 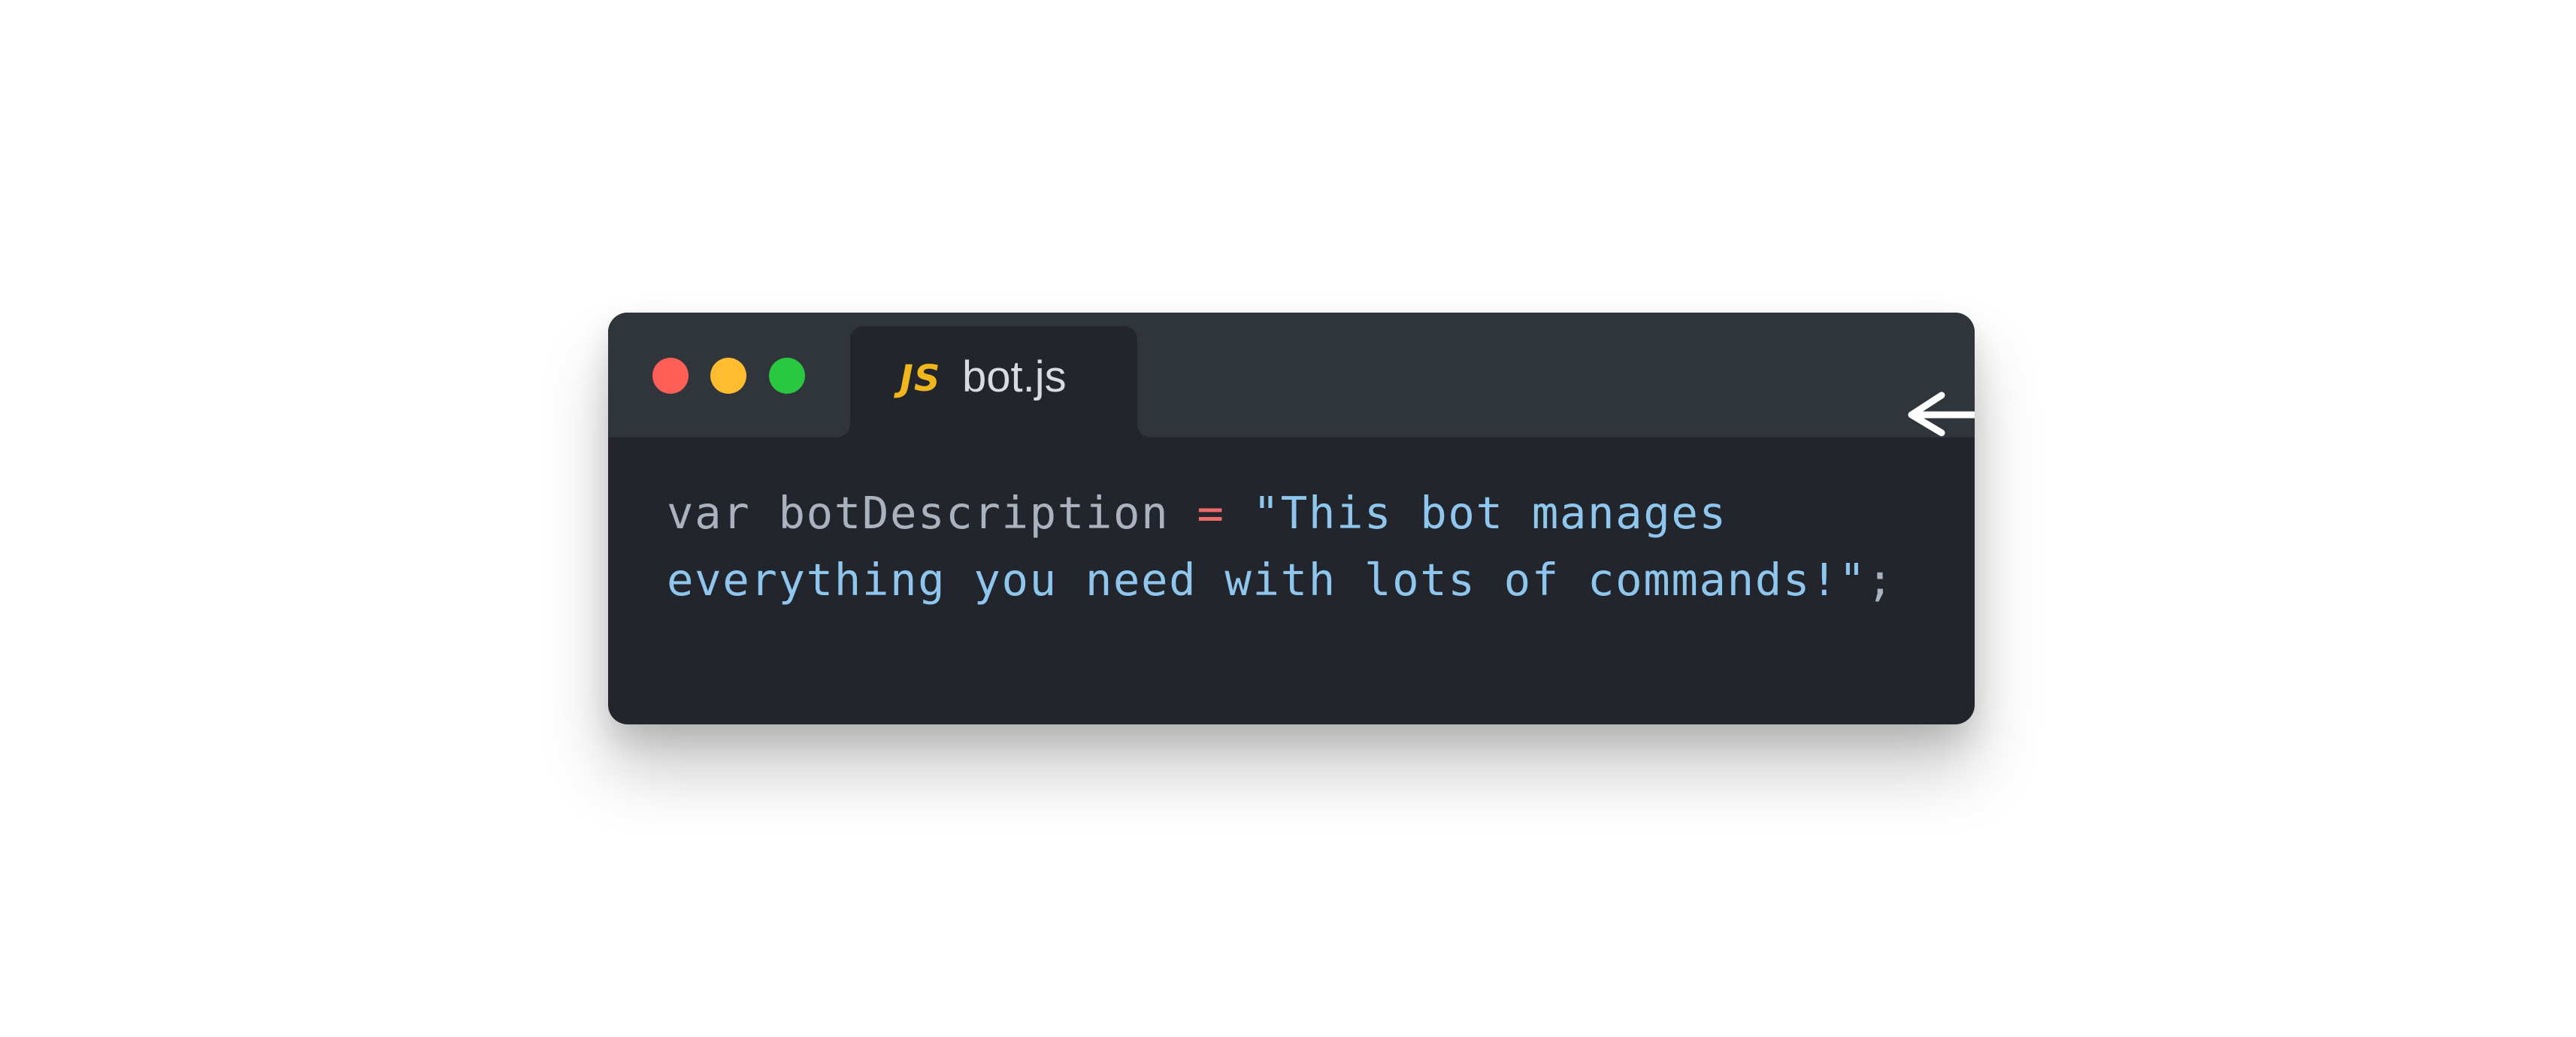 I want to click on keyword-token: var, so click(x=709, y=513).